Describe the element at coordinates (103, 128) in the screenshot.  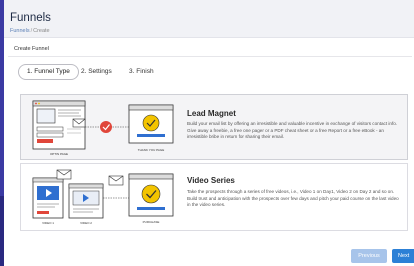
I see `lead-magnet-illustration: OPTIN PAGE THANK YOU PAGE` at that location.